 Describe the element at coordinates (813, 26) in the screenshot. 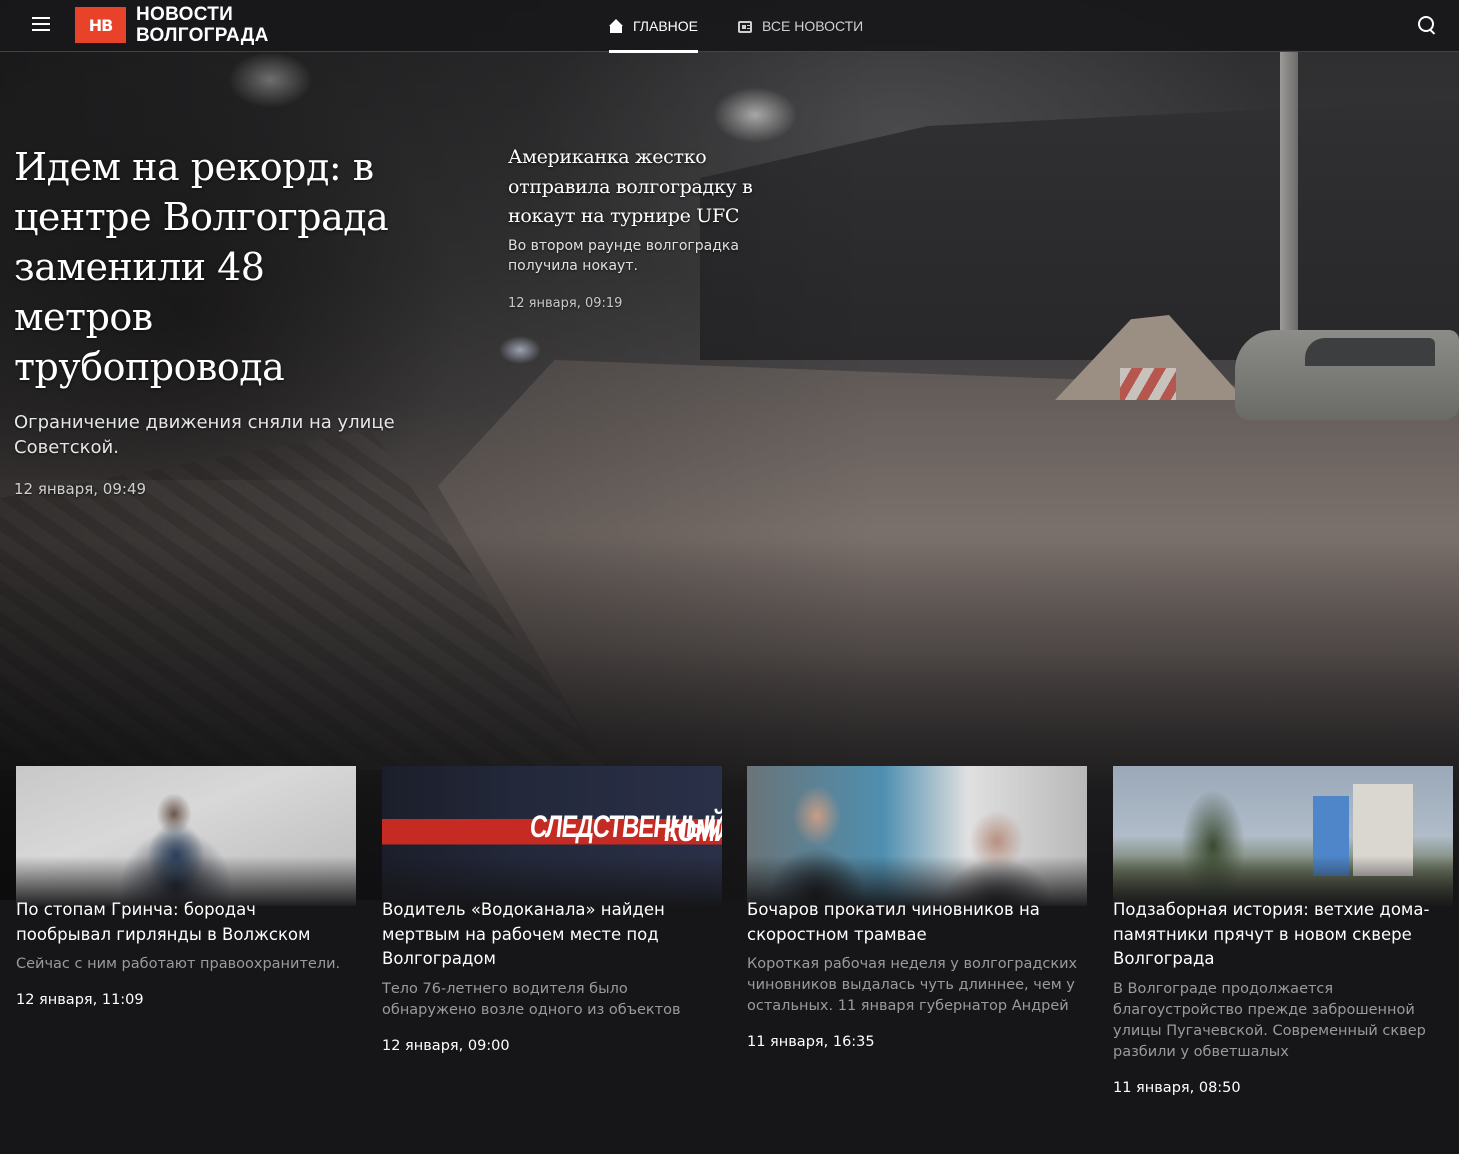

I see `nav-tab-all-news-label: ВСЕ НОВОСТИ` at that location.